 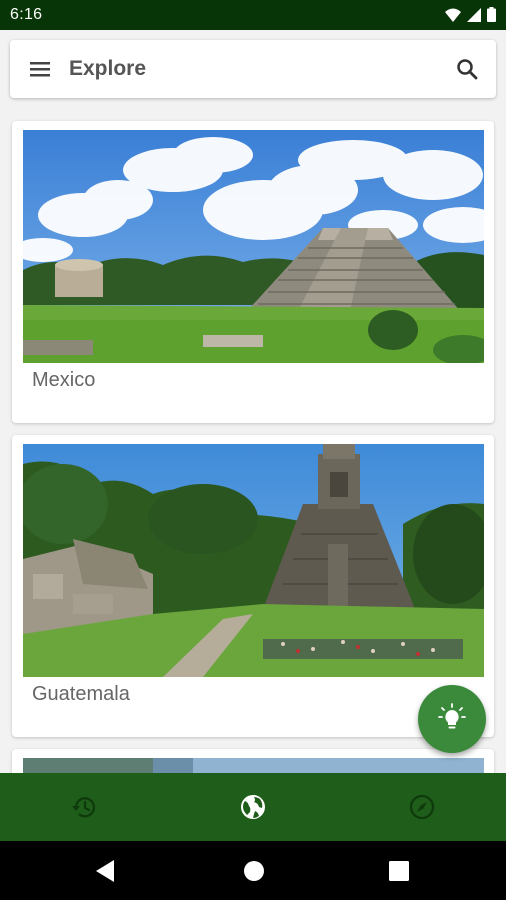 I want to click on bottom-navigation, so click(x=253, y=807).